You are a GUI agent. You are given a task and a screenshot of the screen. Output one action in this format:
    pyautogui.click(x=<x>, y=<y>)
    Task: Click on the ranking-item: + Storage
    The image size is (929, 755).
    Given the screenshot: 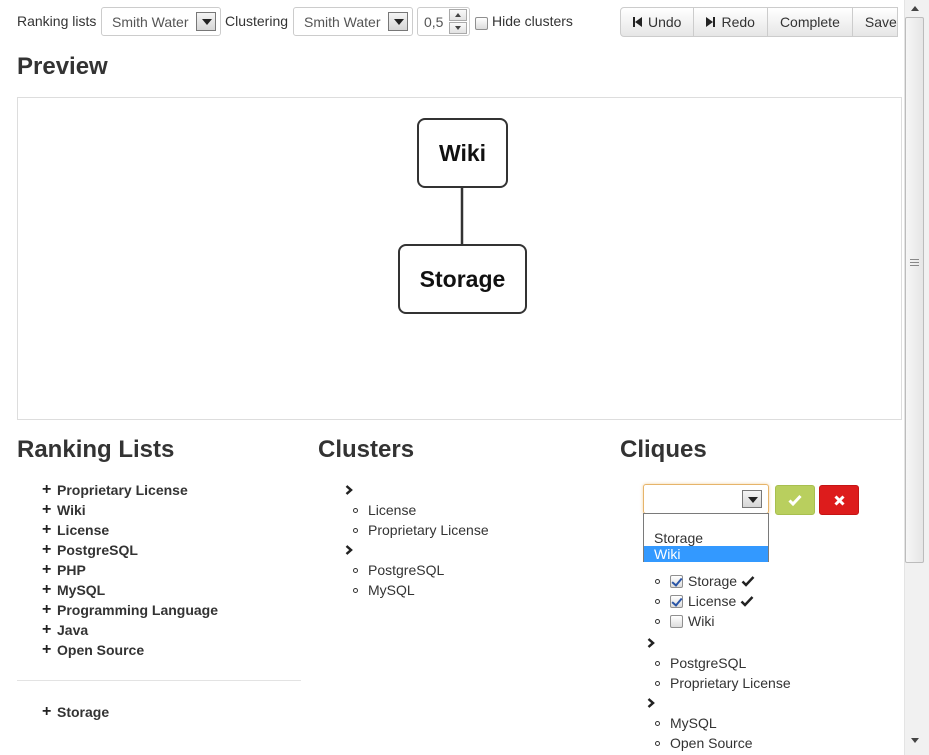 What is the action you would take?
    pyautogui.click(x=75, y=712)
    